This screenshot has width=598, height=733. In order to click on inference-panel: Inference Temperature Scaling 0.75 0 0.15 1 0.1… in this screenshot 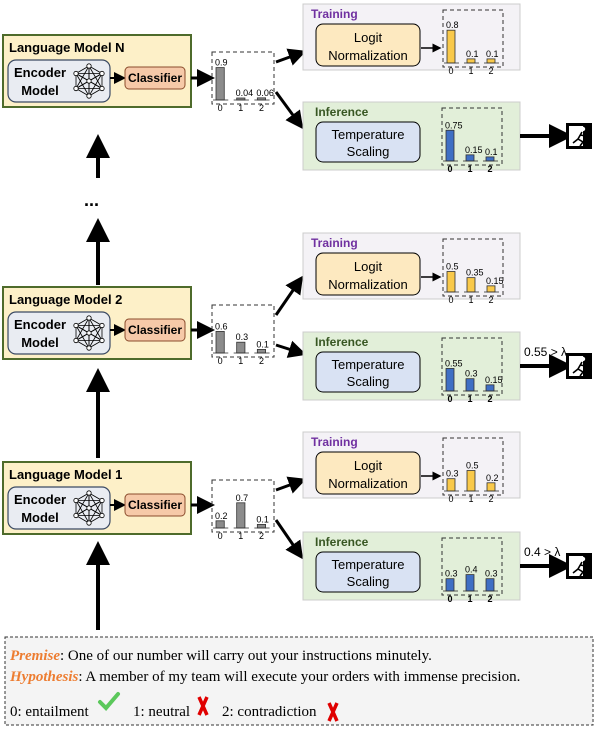, I will do `click(411, 137)`.